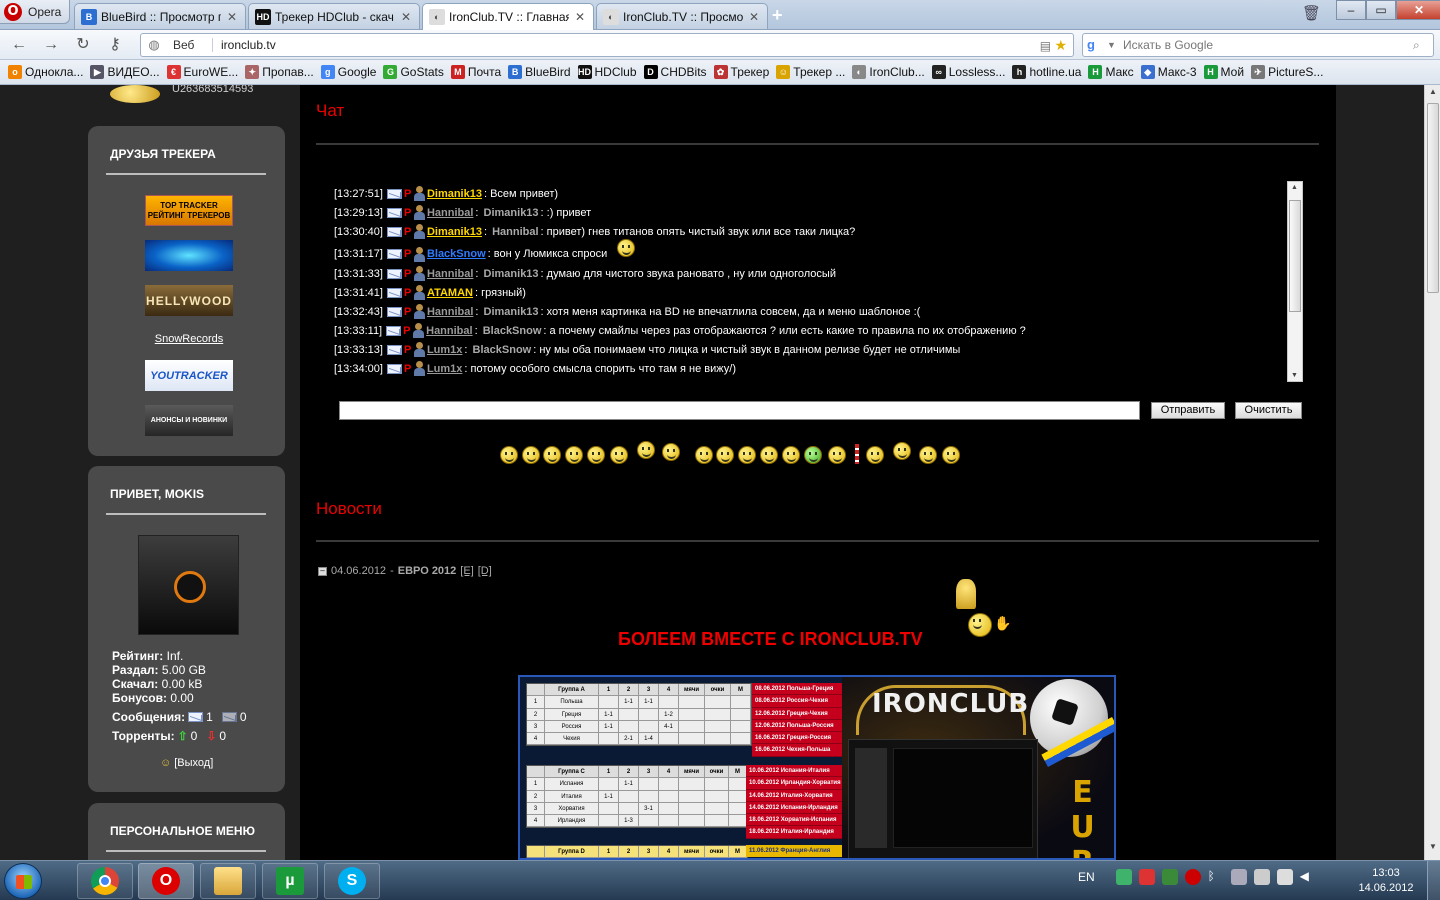  Describe the element at coordinates (777, 15) in the screenshot. I see `new-tab-button: +` at that location.